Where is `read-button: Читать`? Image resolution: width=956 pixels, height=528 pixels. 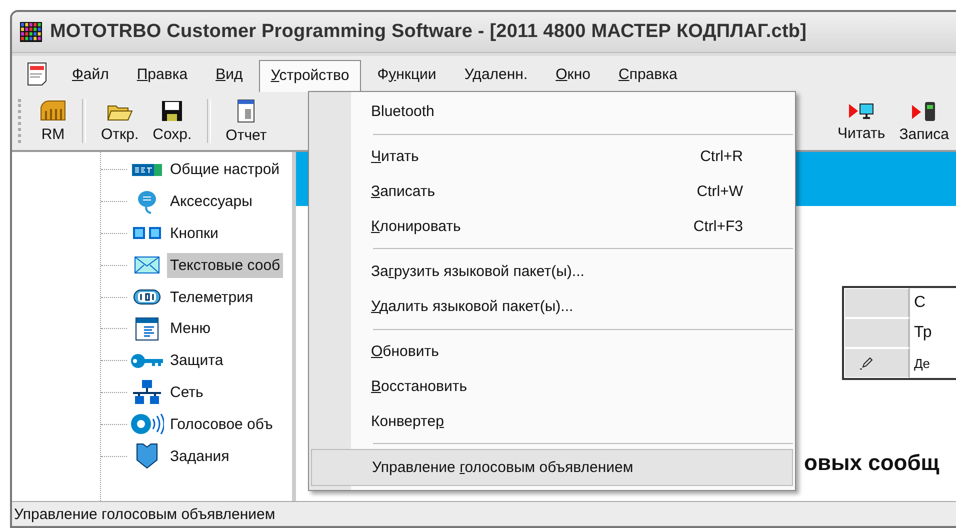 read-button: Читать is located at coordinates (861, 121).